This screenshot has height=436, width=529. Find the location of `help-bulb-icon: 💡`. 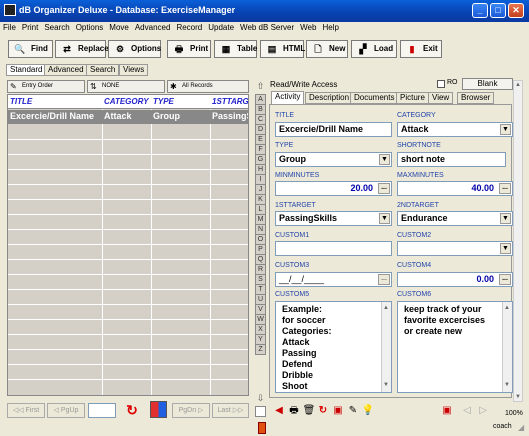

help-bulb-icon: 💡 is located at coordinates (368, 411).